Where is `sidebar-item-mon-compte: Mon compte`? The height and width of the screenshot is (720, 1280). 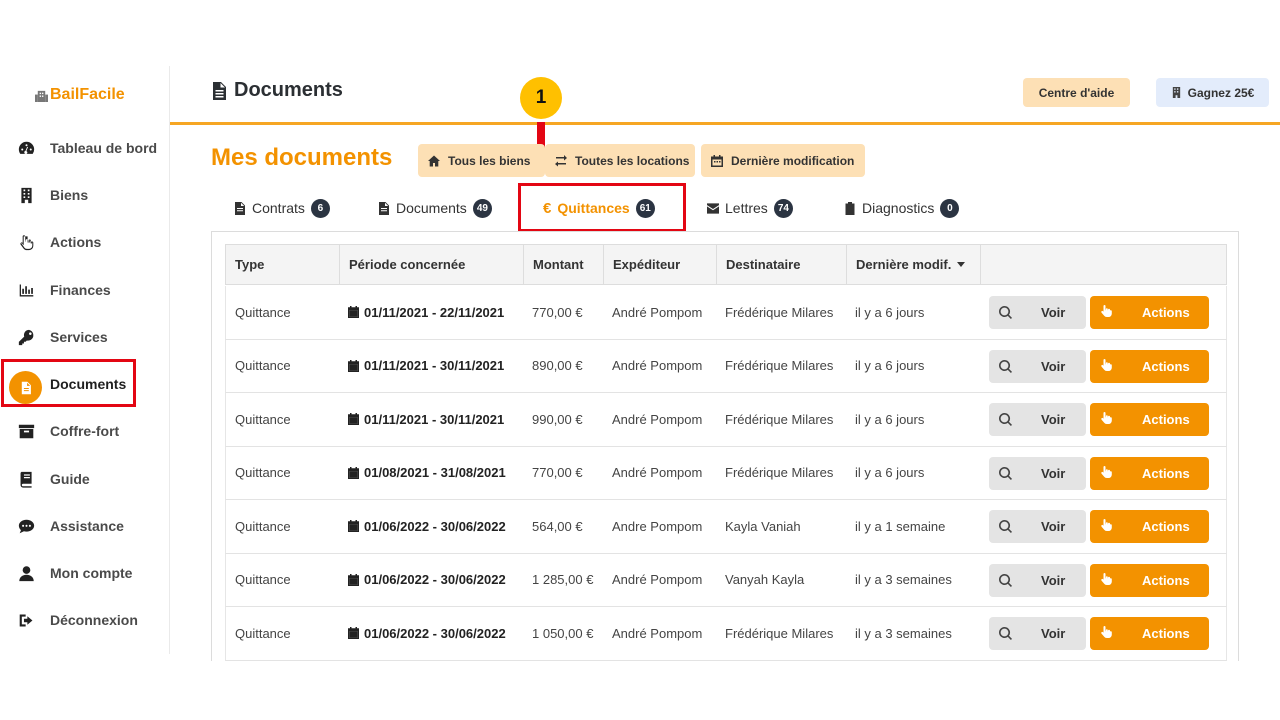 sidebar-item-mon-compte: Mon compte is located at coordinates (85, 573).